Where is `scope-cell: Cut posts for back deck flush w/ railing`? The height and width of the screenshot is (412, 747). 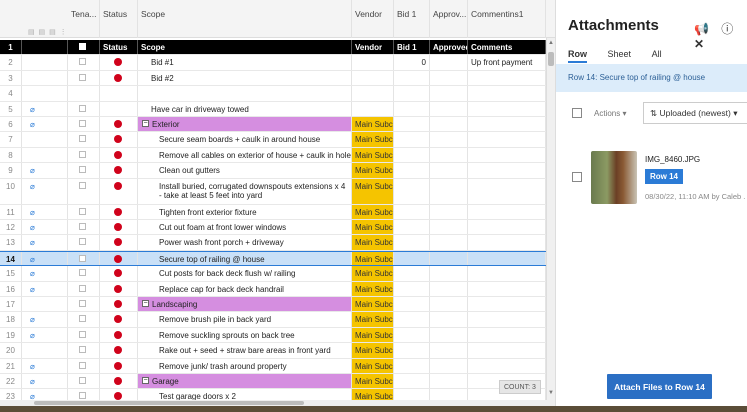
scope-cell: Cut posts for back deck flush w/ railing is located at coordinates (245, 273).